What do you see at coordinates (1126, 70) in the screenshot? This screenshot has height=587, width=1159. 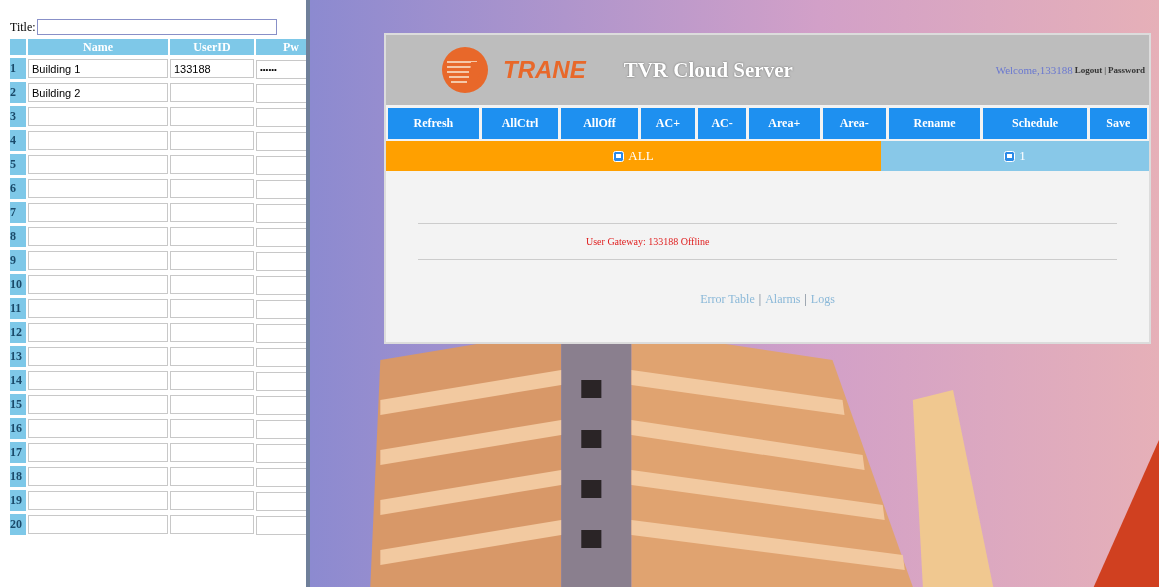 I see `password-link: Password` at bounding box center [1126, 70].